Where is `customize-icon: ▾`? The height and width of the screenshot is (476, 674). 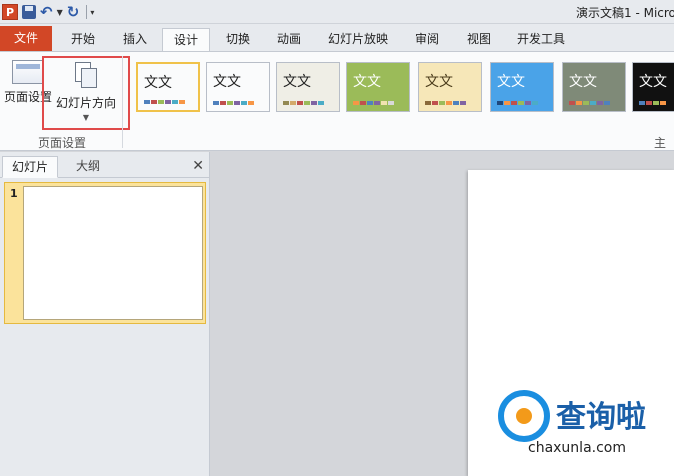 customize-icon: ▾ is located at coordinates (92, 12).